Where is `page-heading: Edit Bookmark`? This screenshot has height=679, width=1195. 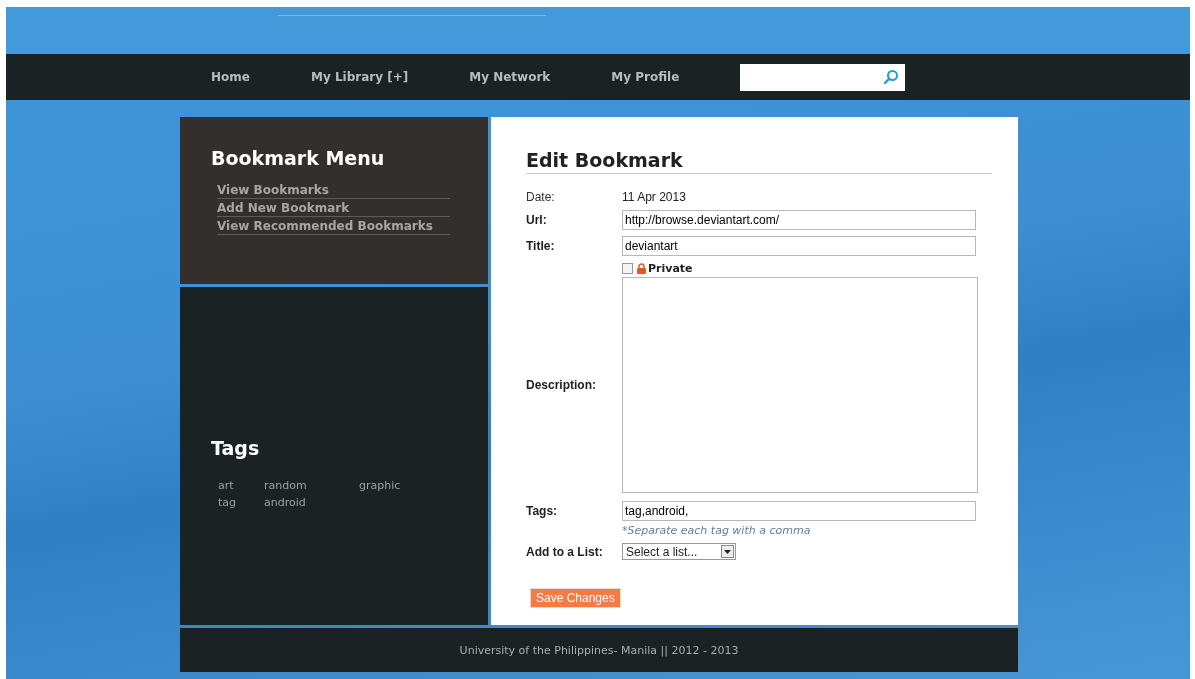 page-heading: Edit Bookmark is located at coordinates (759, 161).